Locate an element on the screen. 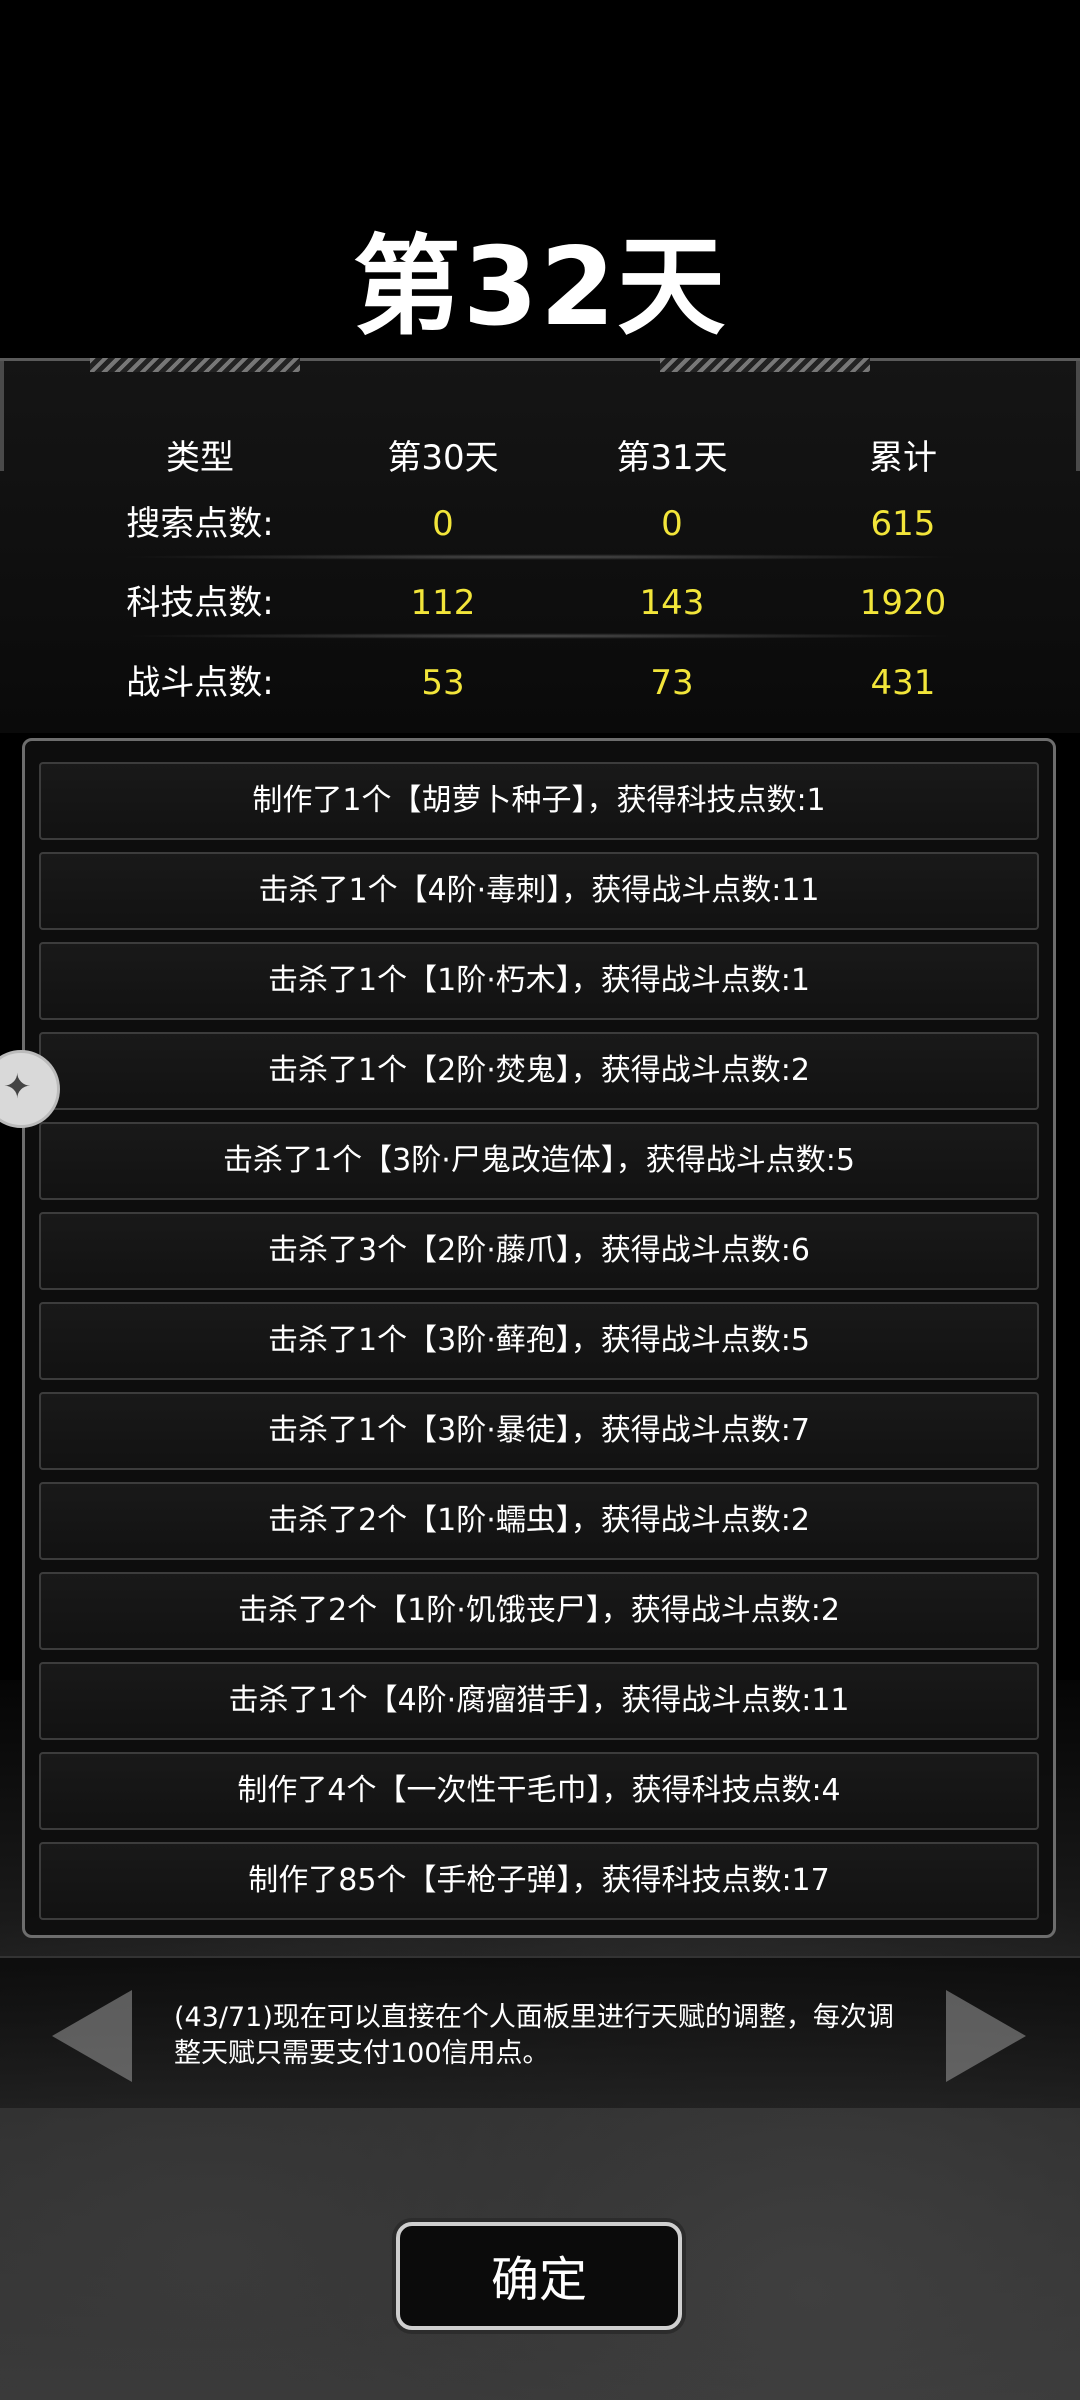 Image resolution: width=1080 pixels, height=2400 pixels. log-item: 击杀了1个【4阶·毒刺】，获得战斗点数:11 is located at coordinates (539, 891).